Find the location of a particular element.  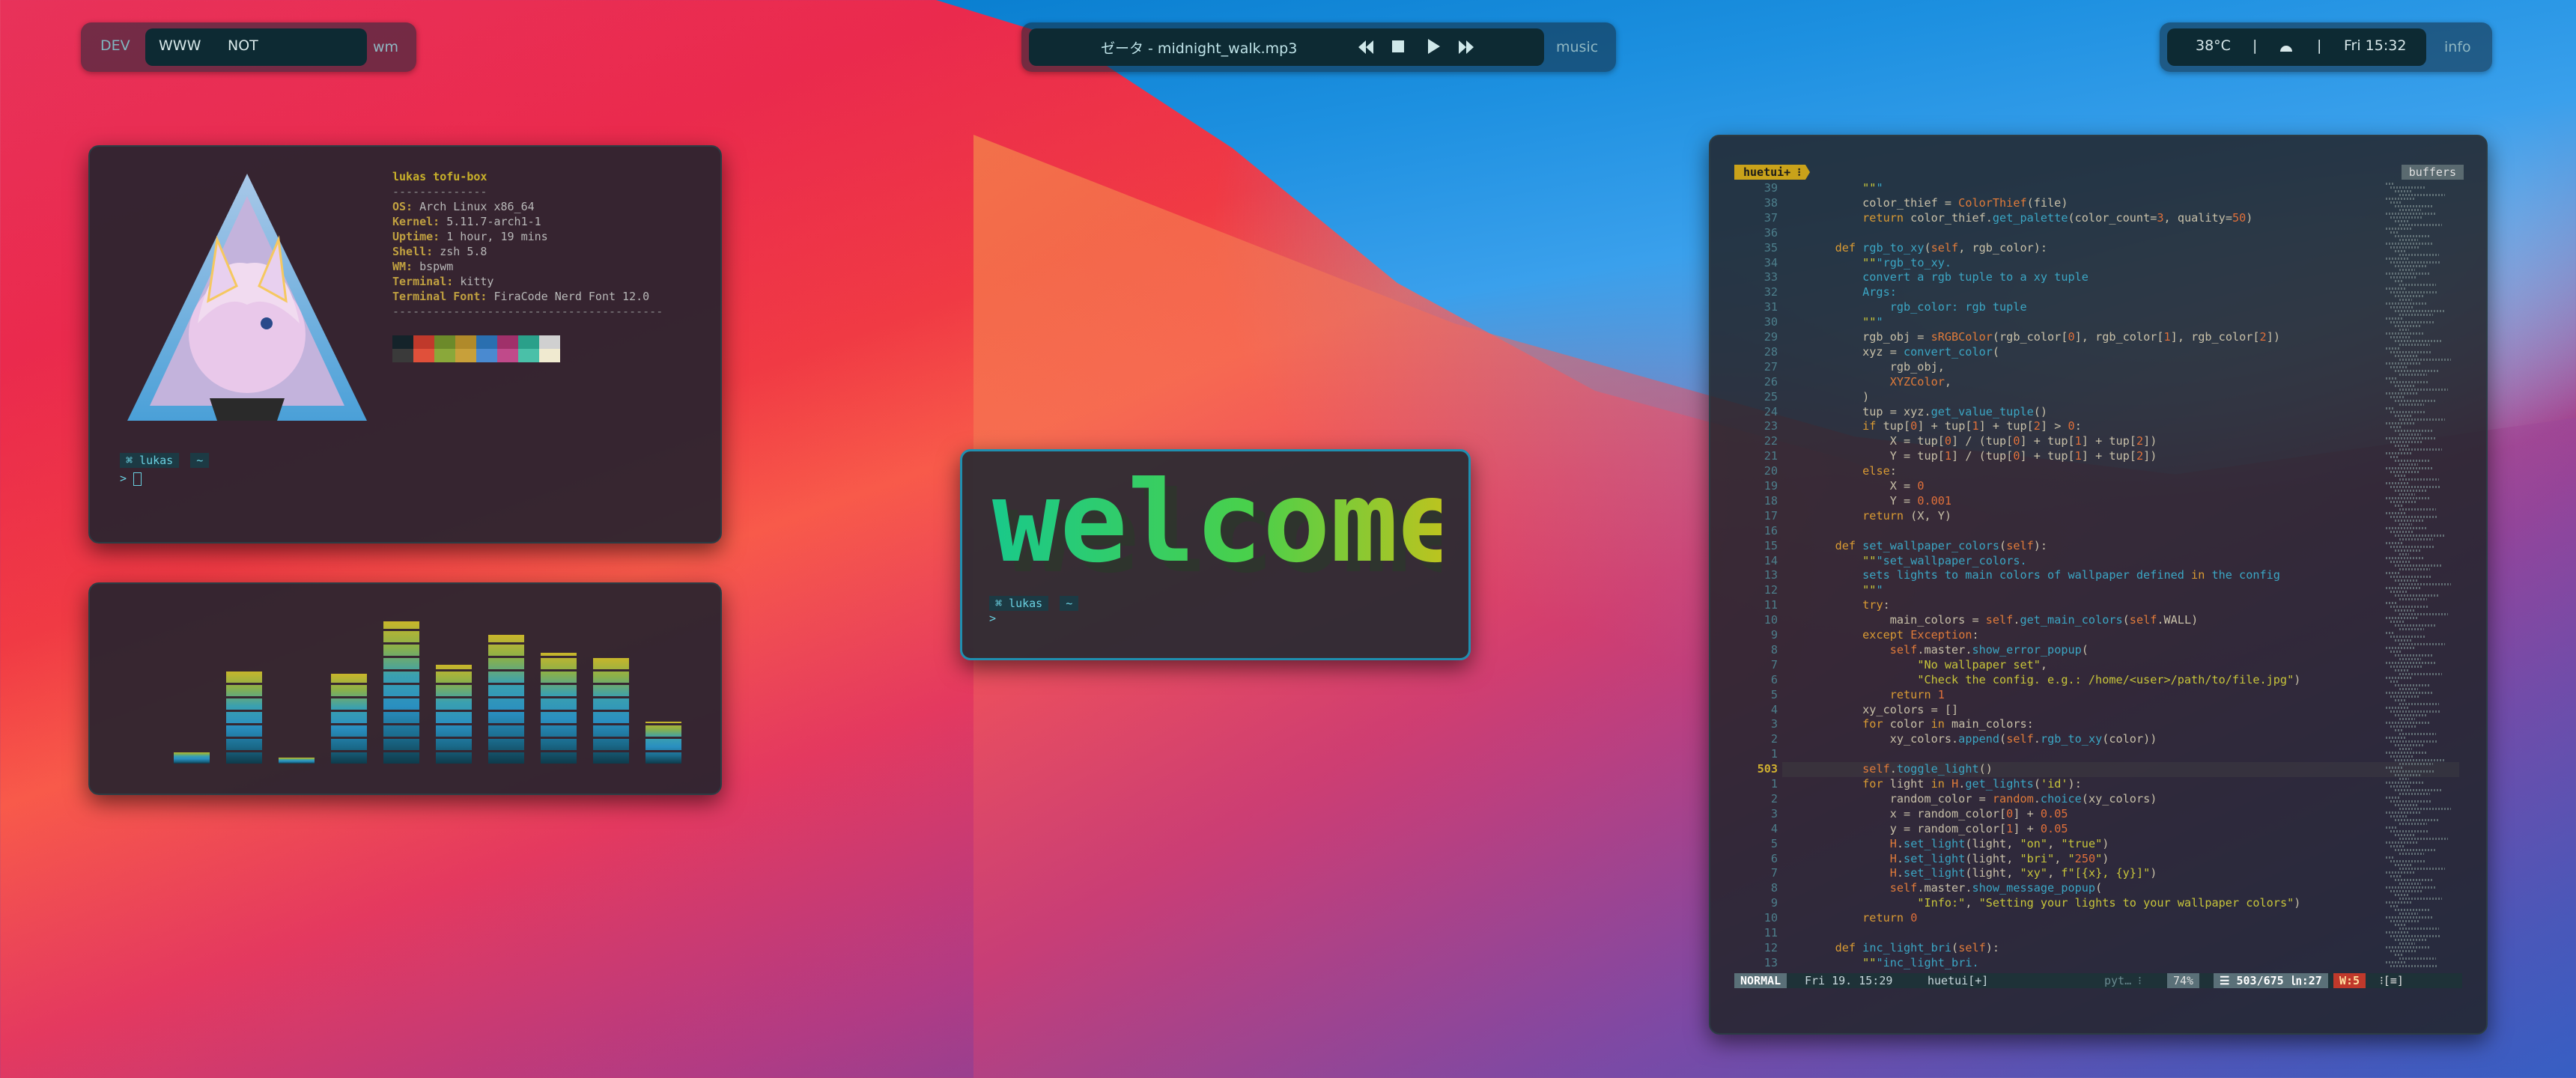

minimap is located at coordinates (2423, 576).